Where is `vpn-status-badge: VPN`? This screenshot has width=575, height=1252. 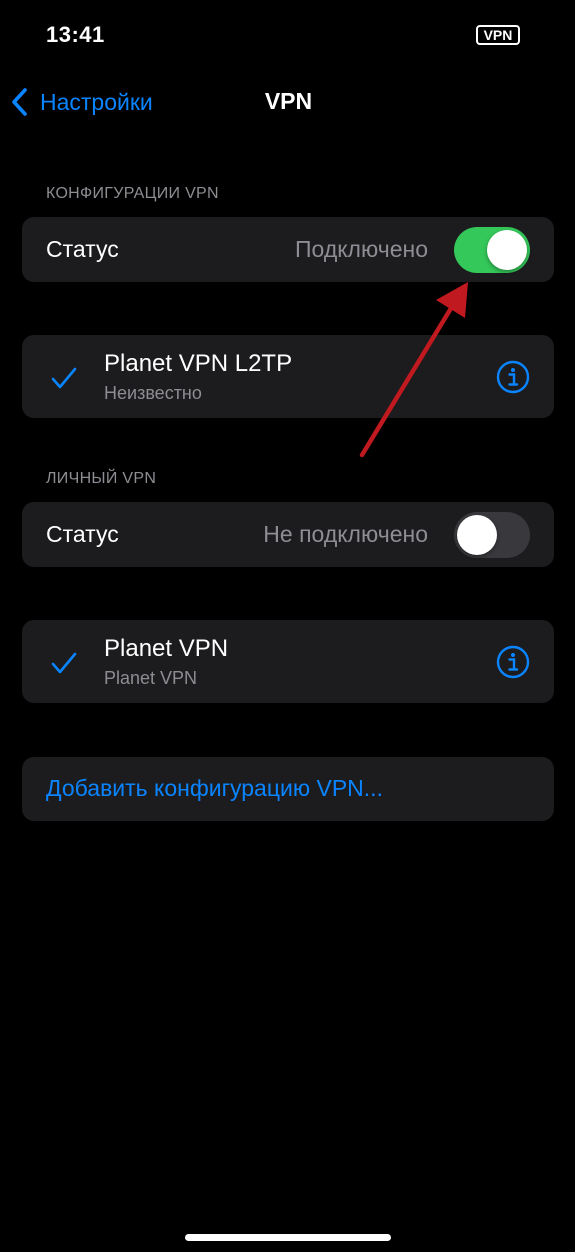 vpn-status-badge: VPN is located at coordinates (498, 35).